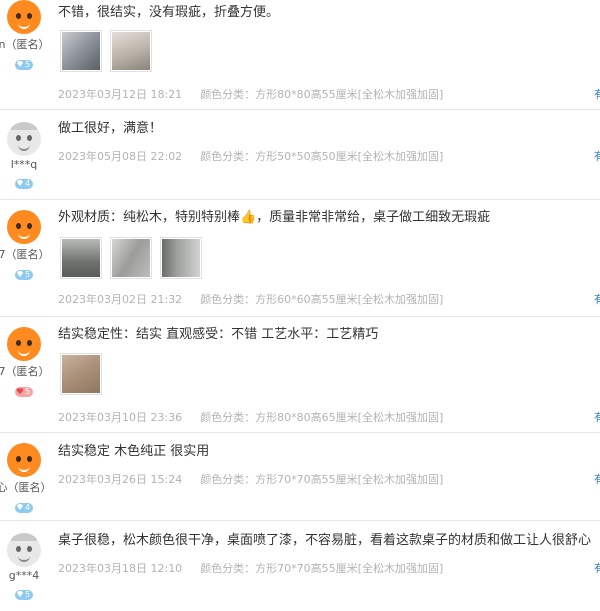 Image resolution: width=600 pixels, height=611 pixels. Describe the element at coordinates (24, 164) in the screenshot. I see `reviewer-name: l***q` at that location.